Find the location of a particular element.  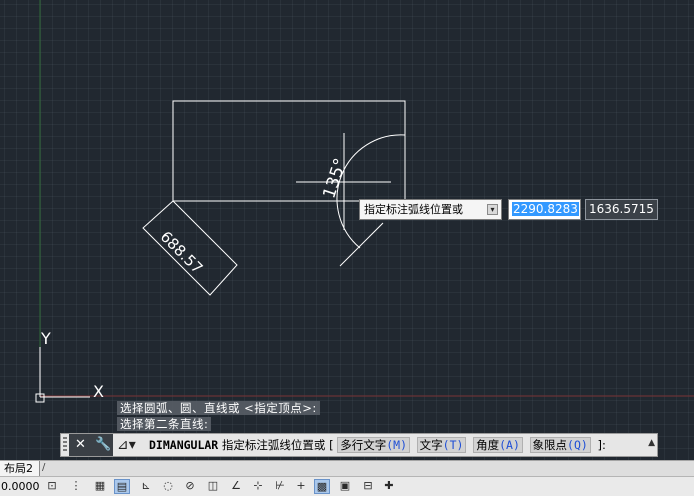

layout-tab-bar: 布局2 / is located at coordinates (347, 468).